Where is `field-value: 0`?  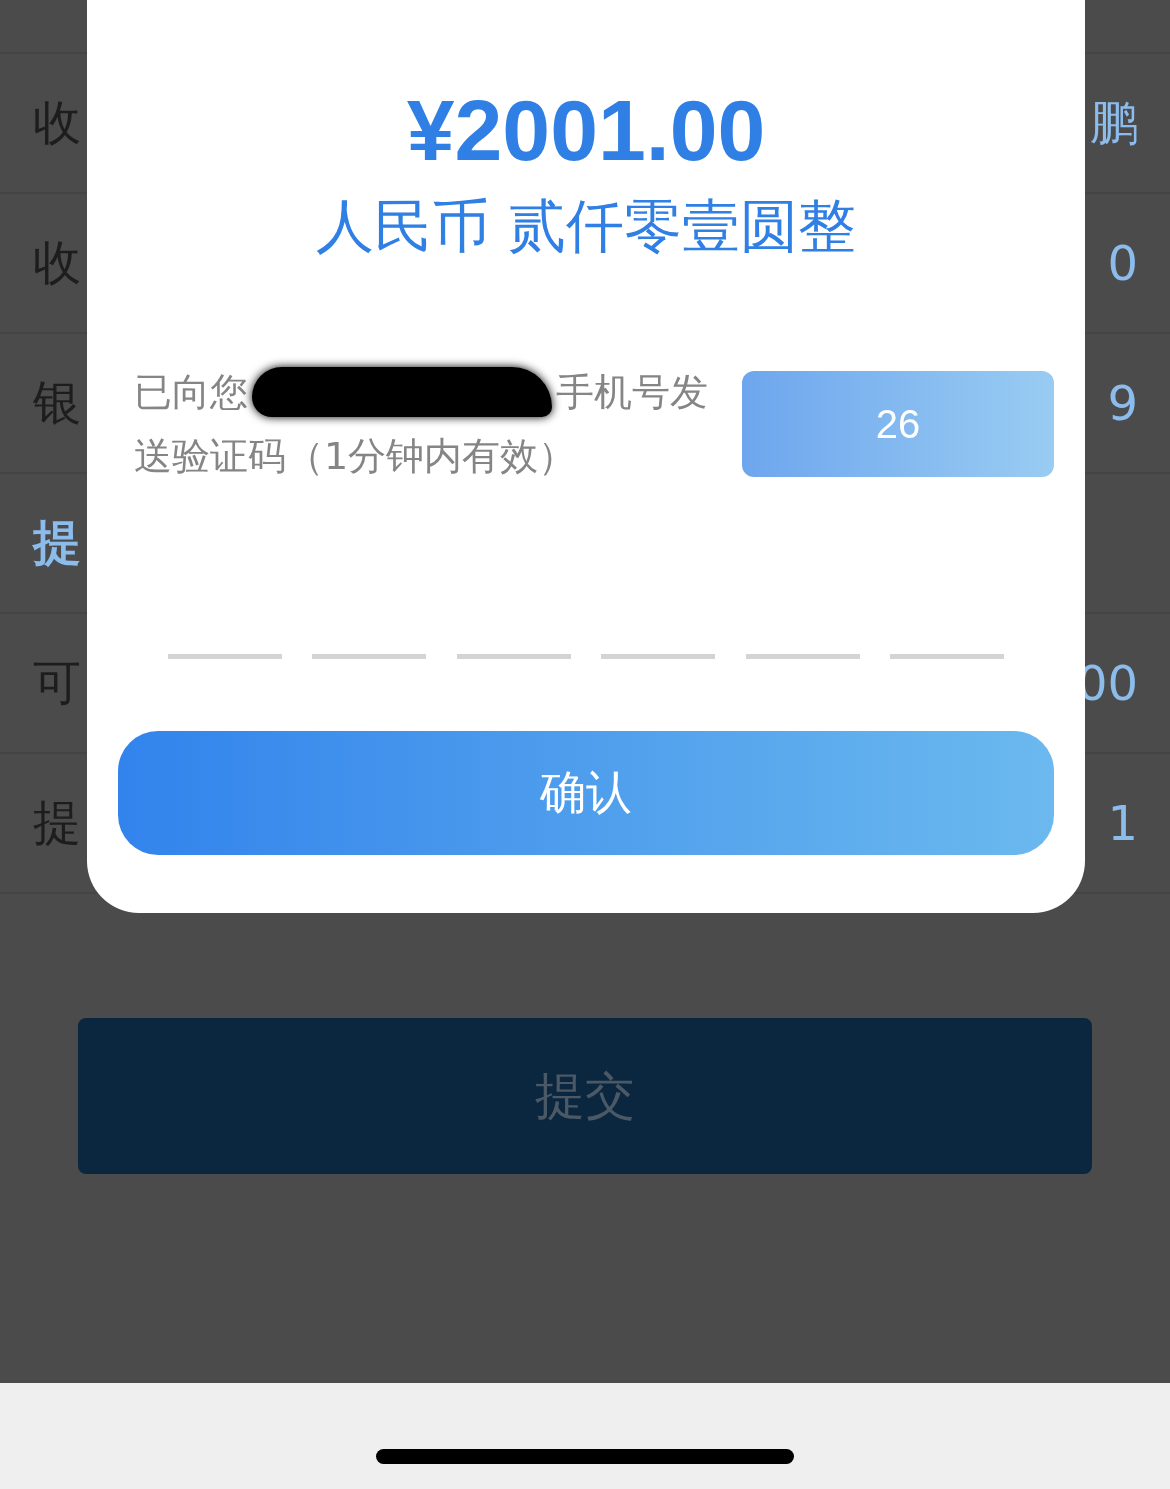
field-value: 0 is located at coordinates (1122, 263).